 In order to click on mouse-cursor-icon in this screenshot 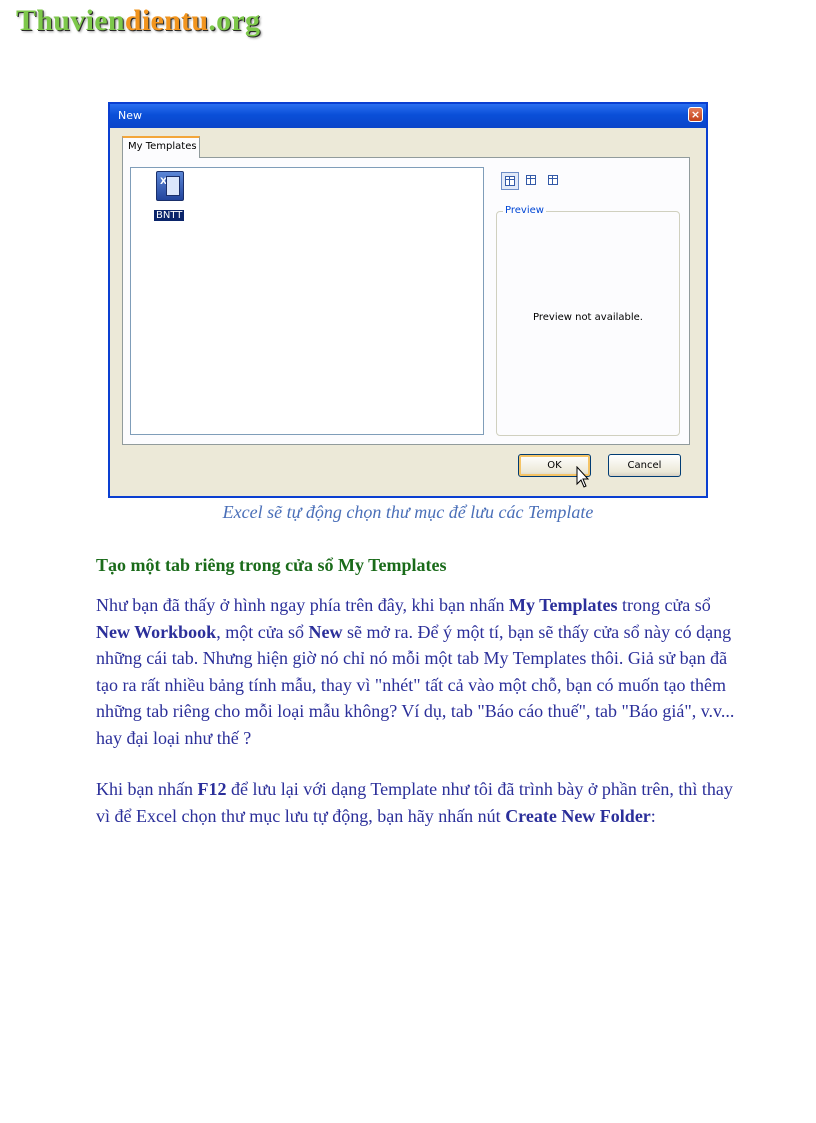, I will do `click(583, 477)`.